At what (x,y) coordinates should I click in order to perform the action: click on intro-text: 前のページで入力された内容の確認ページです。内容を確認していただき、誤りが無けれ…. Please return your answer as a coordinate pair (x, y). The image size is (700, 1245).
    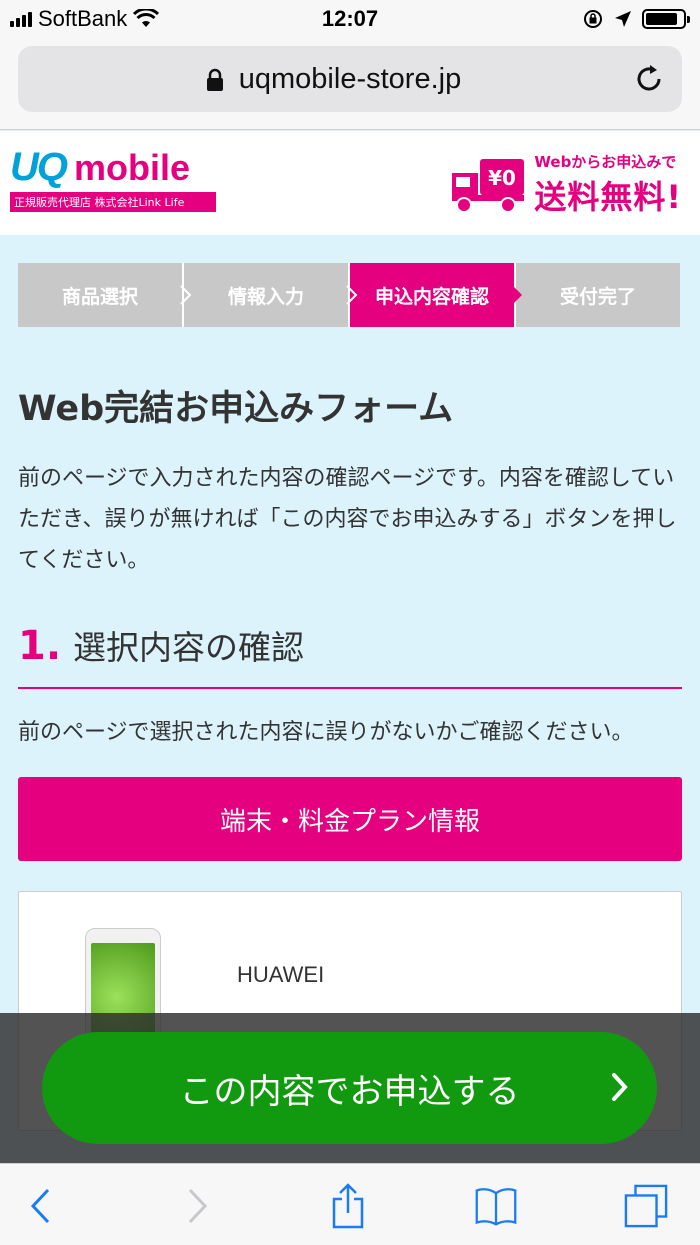
    Looking at the image, I should click on (347, 519).